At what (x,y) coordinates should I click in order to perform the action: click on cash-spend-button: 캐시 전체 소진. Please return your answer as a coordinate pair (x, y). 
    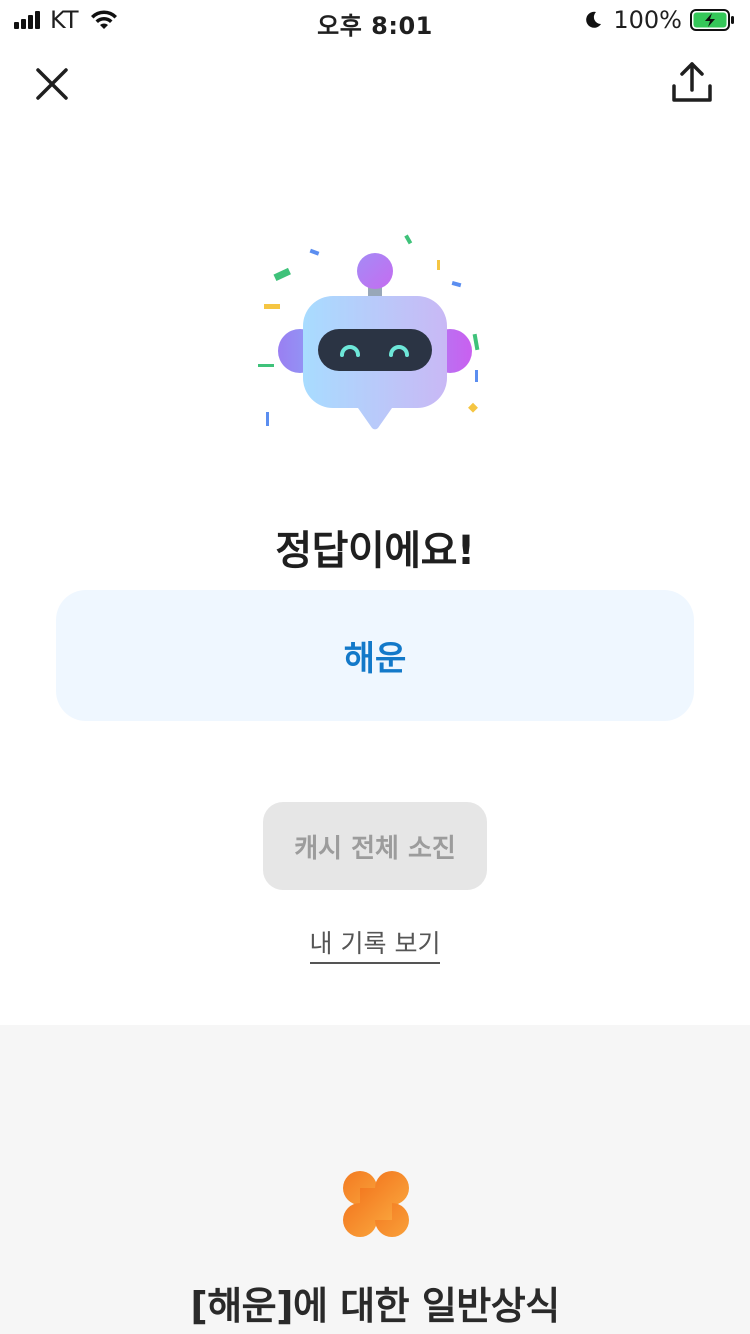
    Looking at the image, I should click on (375, 846).